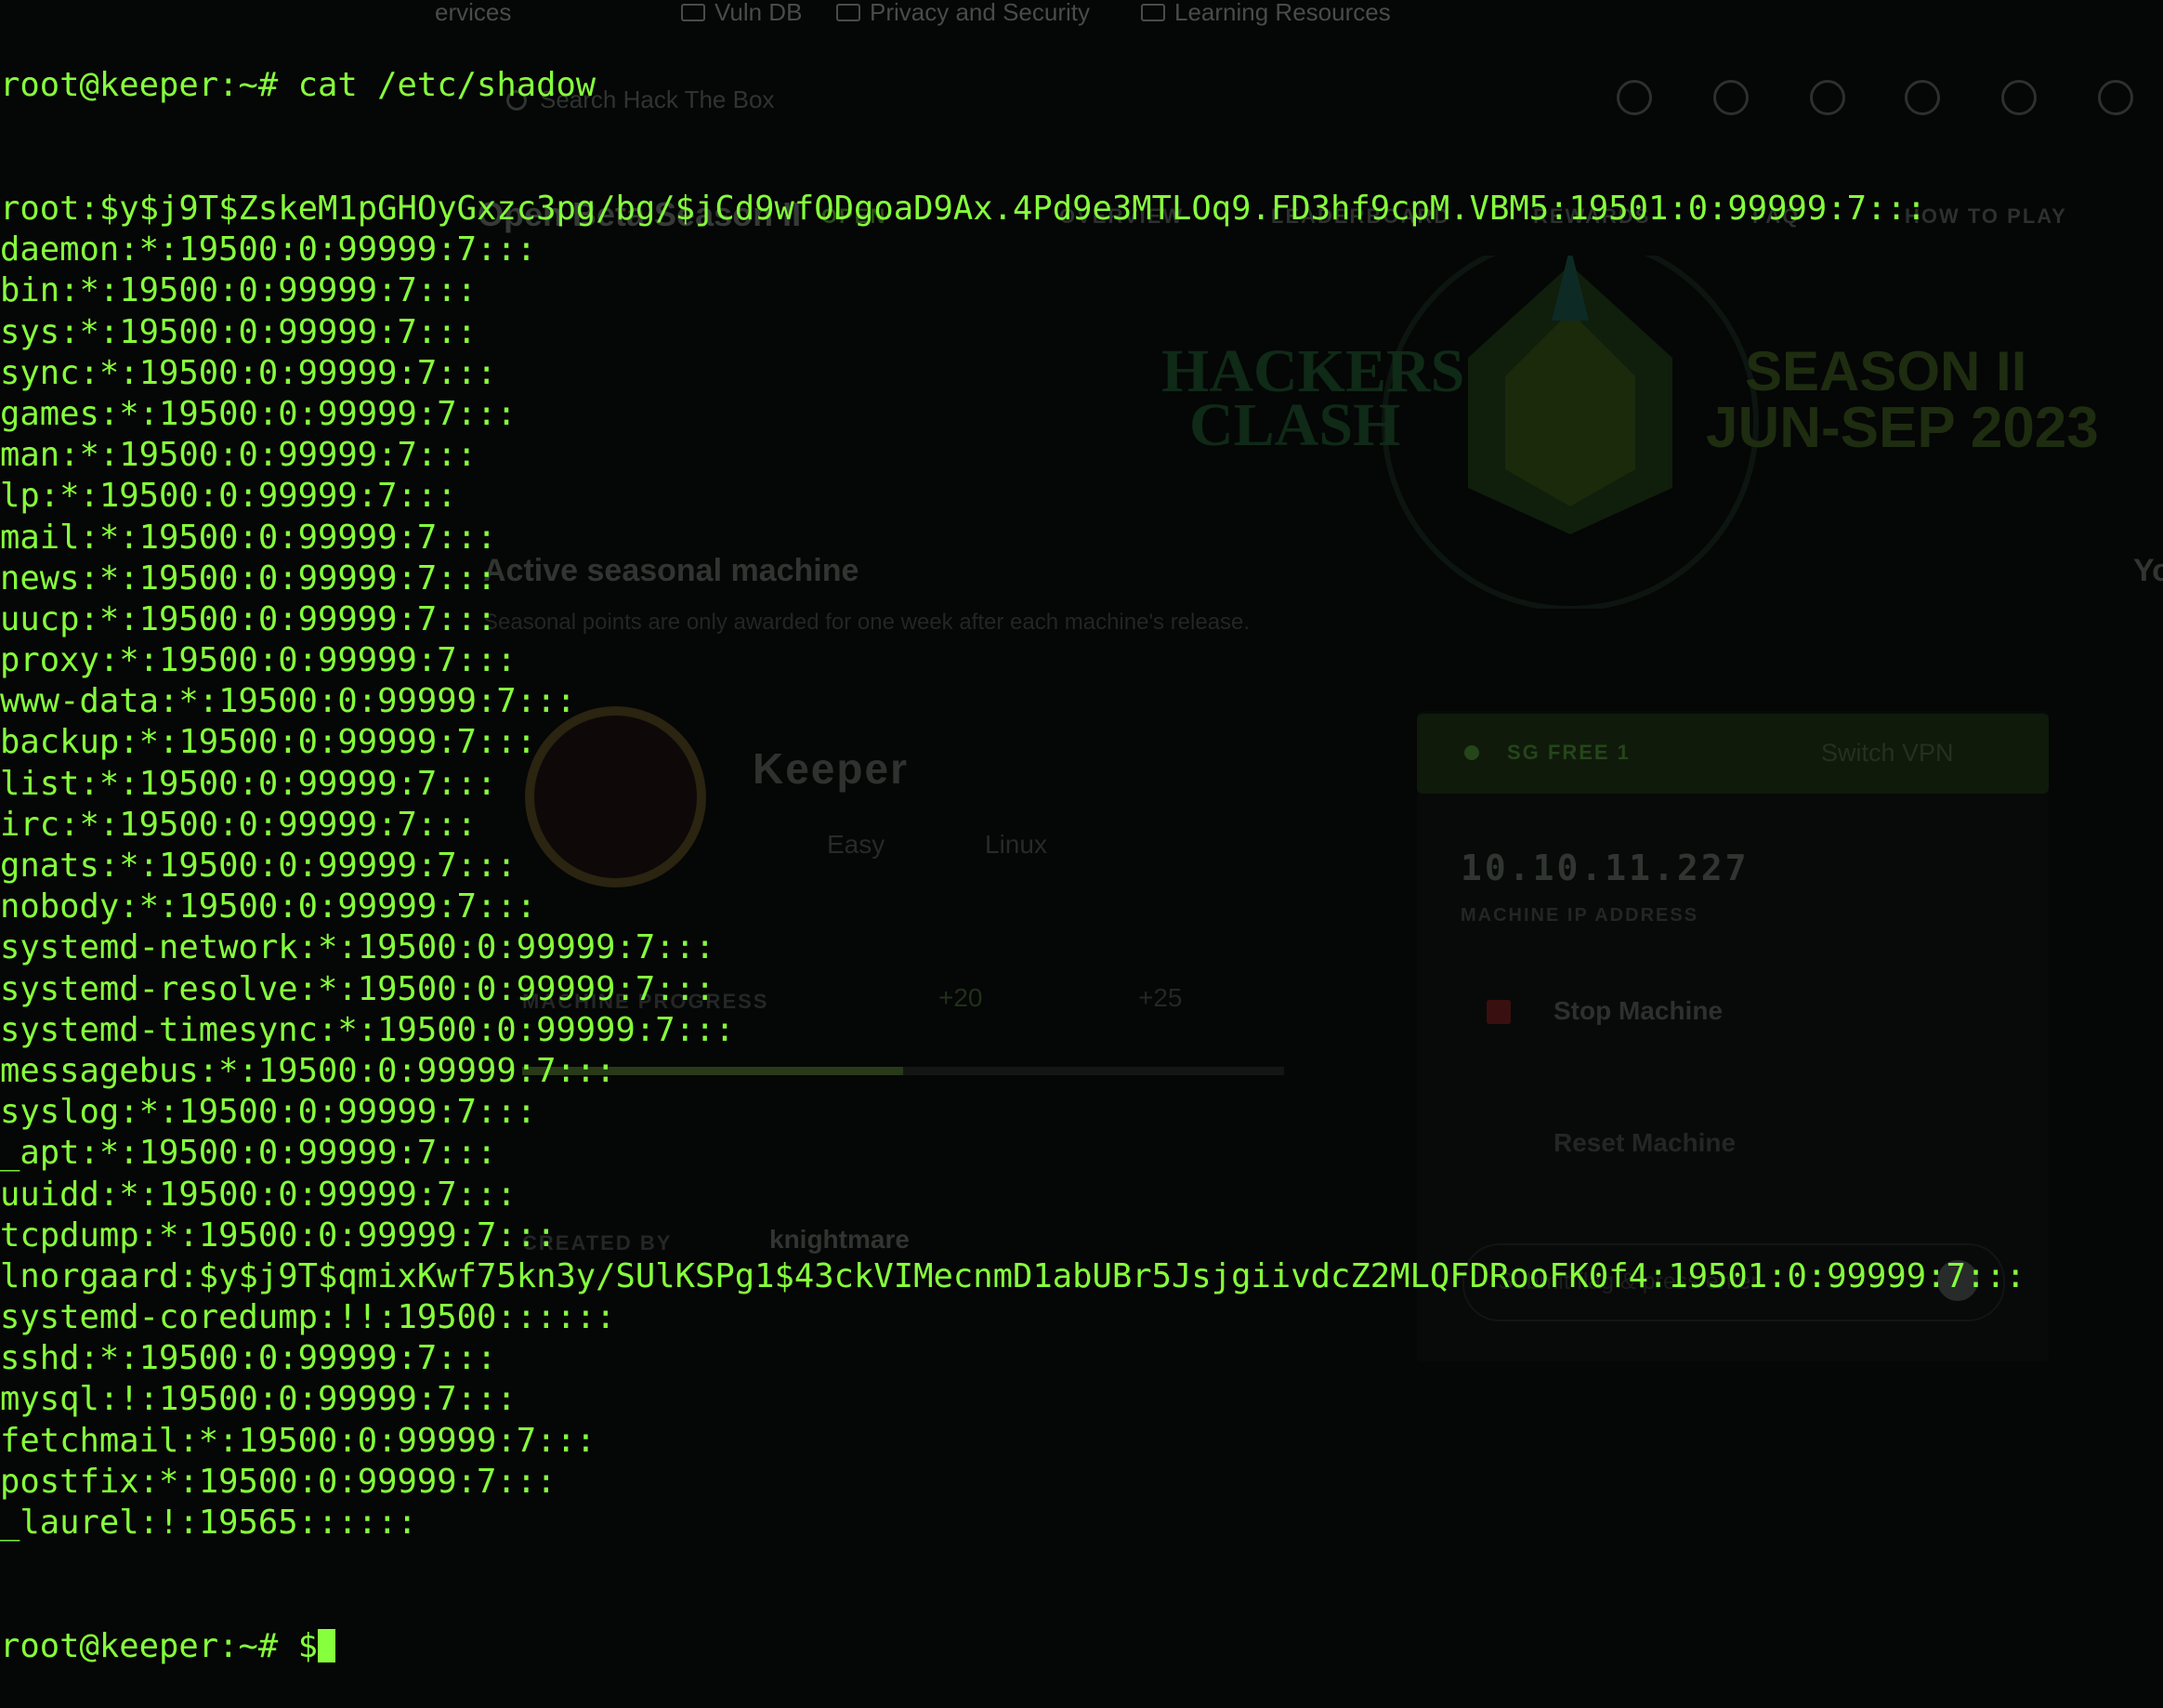  I want to click on shadow-entry: tcpdump:*:19500:0:99999:7:::, so click(278, 1235).